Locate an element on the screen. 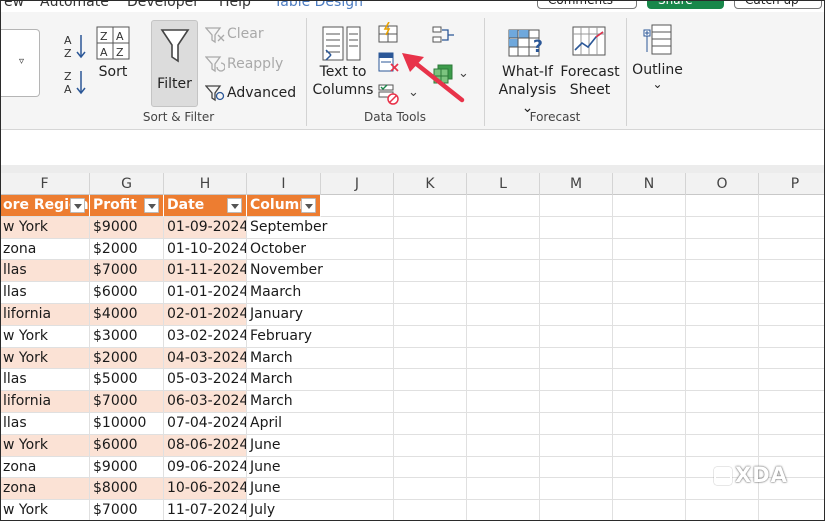  column-header: F is located at coordinates (45, 184).